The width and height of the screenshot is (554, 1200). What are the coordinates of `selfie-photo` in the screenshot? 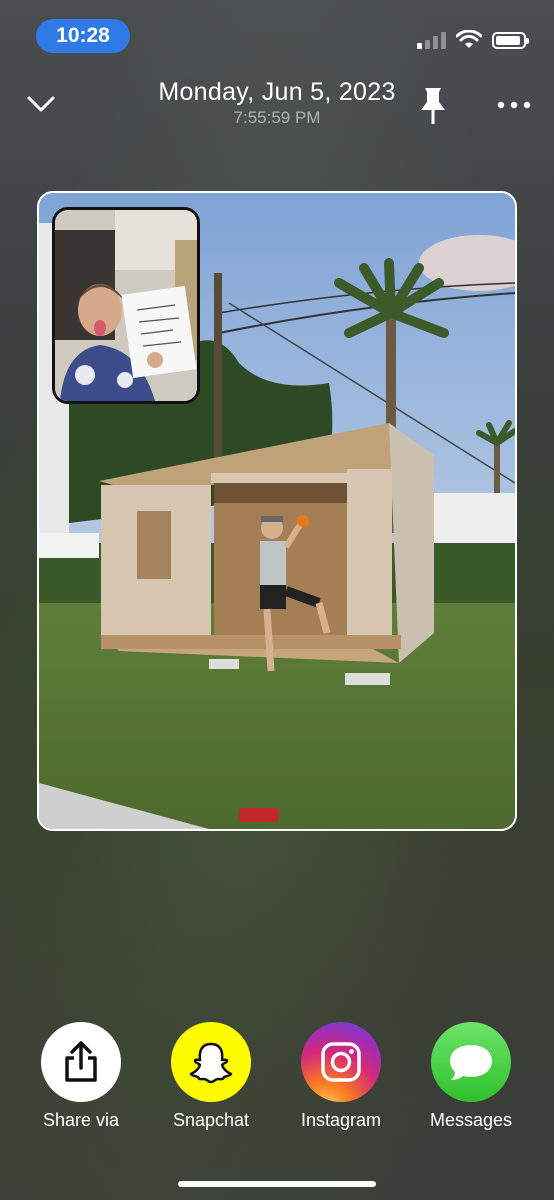 It's located at (126, 305).